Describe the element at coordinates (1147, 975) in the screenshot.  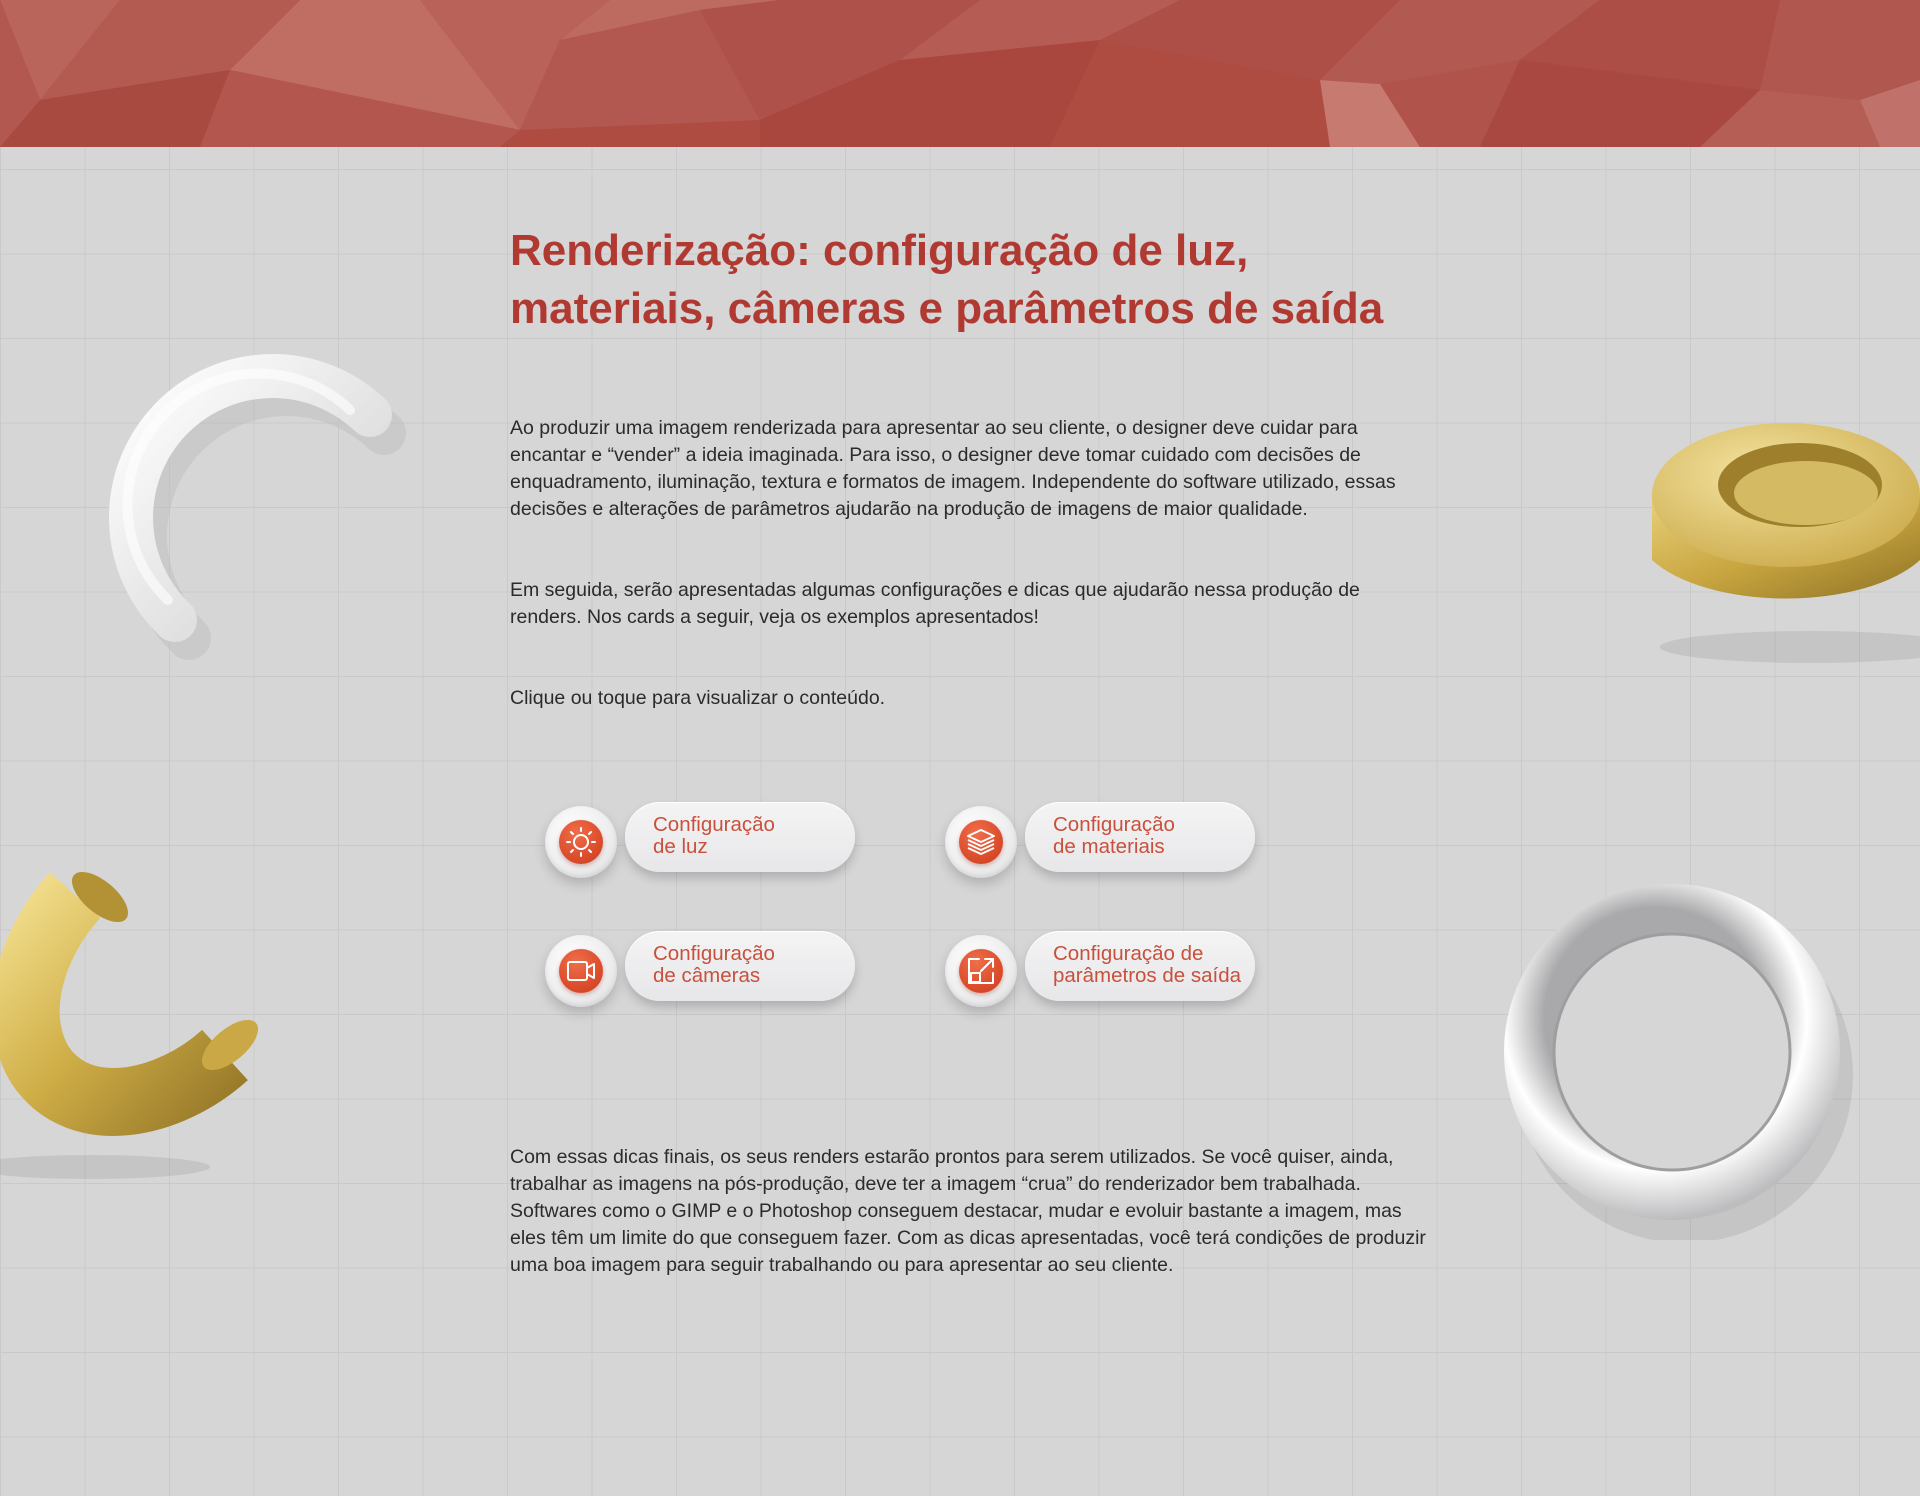
I see `card-label-line2: parâmetros de saída` at that location.